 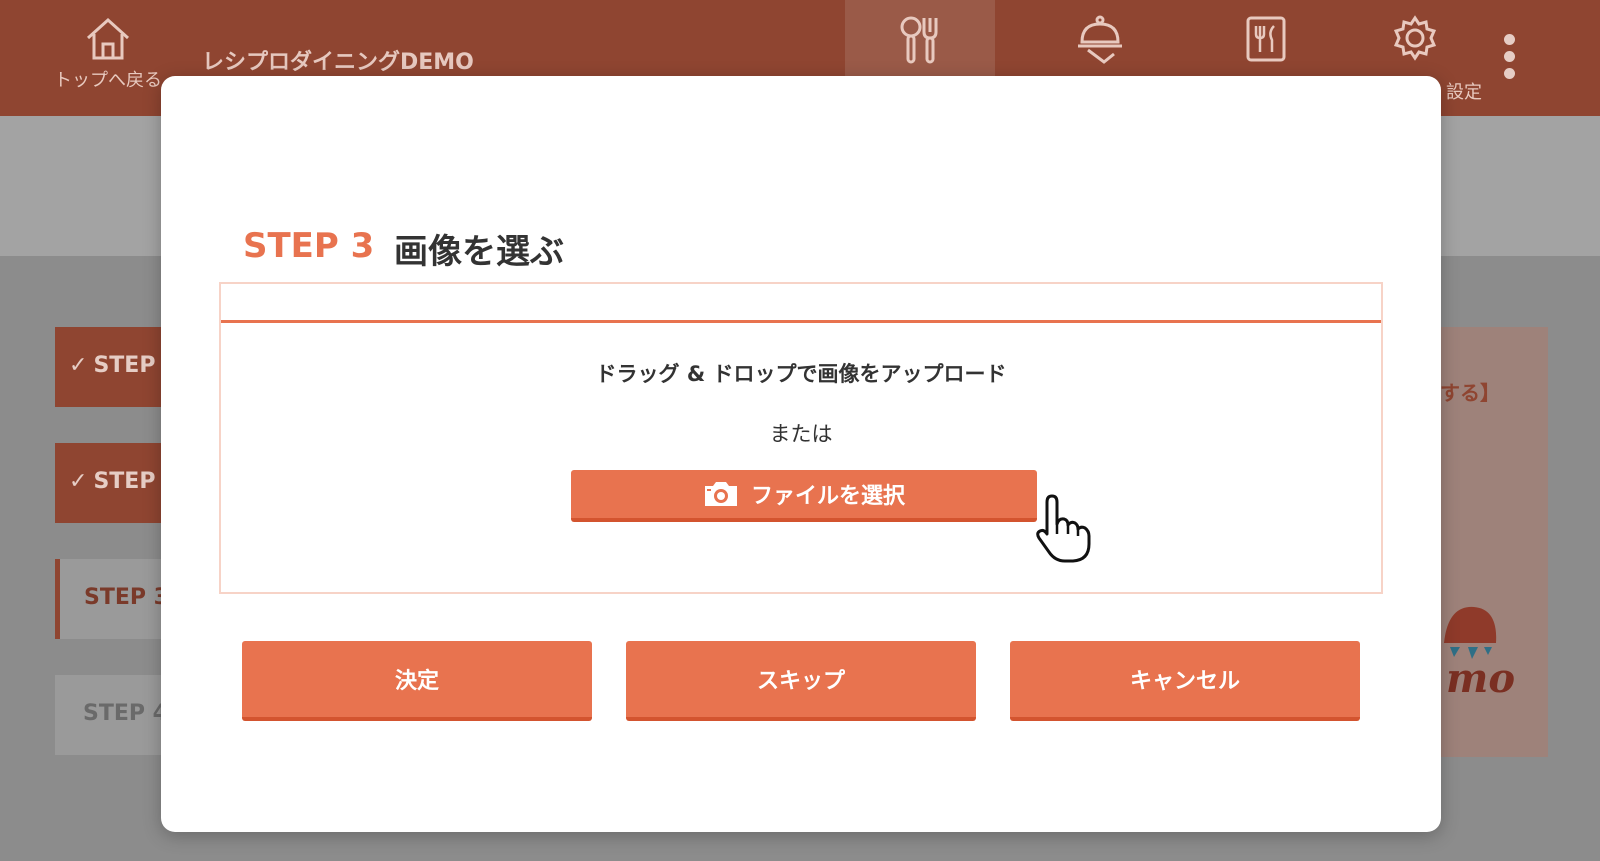 I want to click on utensils-icon, so click(x=919, y=40).